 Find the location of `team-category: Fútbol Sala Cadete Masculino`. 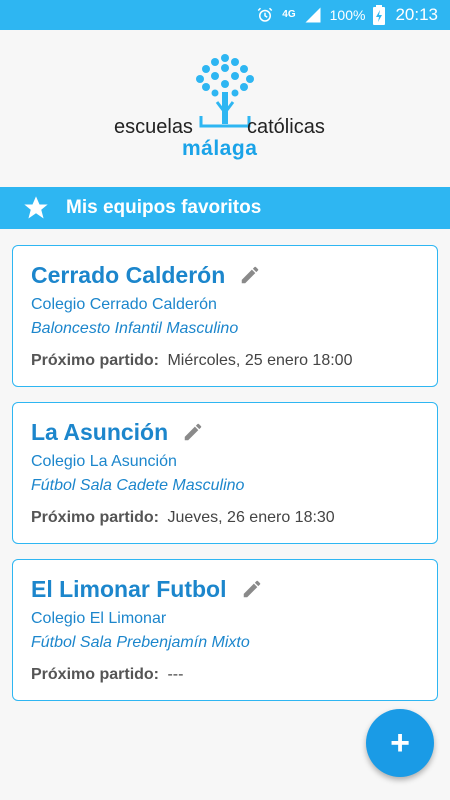

team-category: Fútbol Sala Cadete Masculino is located at coordinates (138, 485).